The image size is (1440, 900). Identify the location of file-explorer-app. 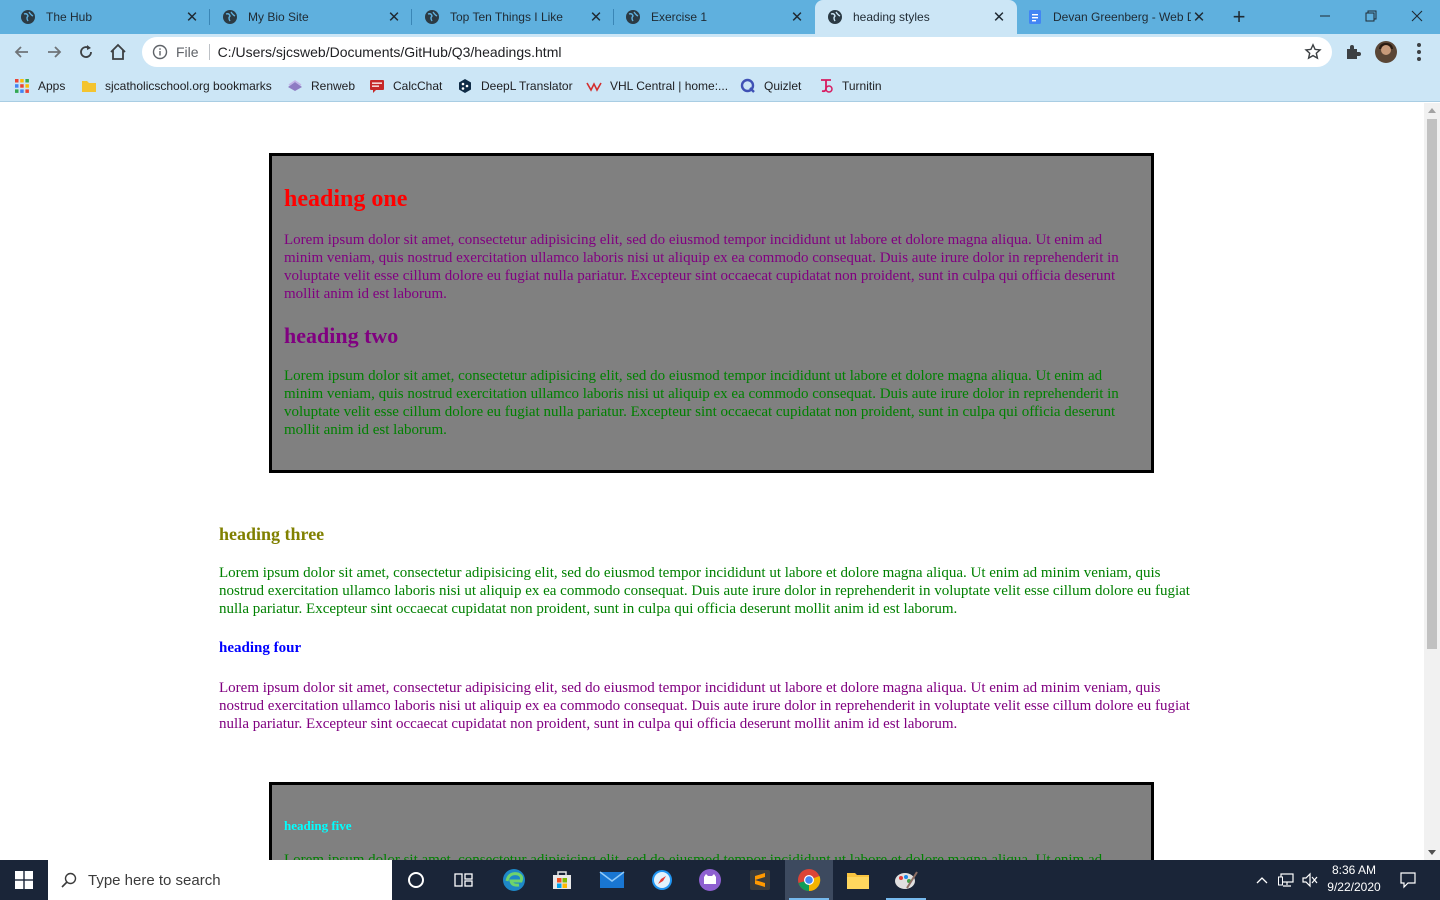
(858, 880).